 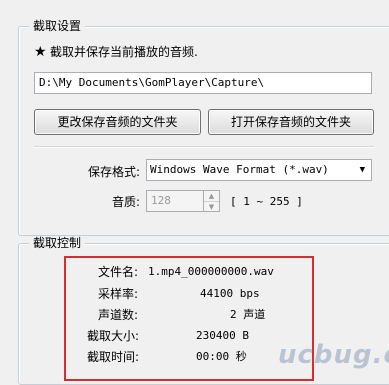 What do you see at coordinates (113, 357) in the screenshot?
I see `capture-time-label: 截取时间:` at bounding box center [113, 357].